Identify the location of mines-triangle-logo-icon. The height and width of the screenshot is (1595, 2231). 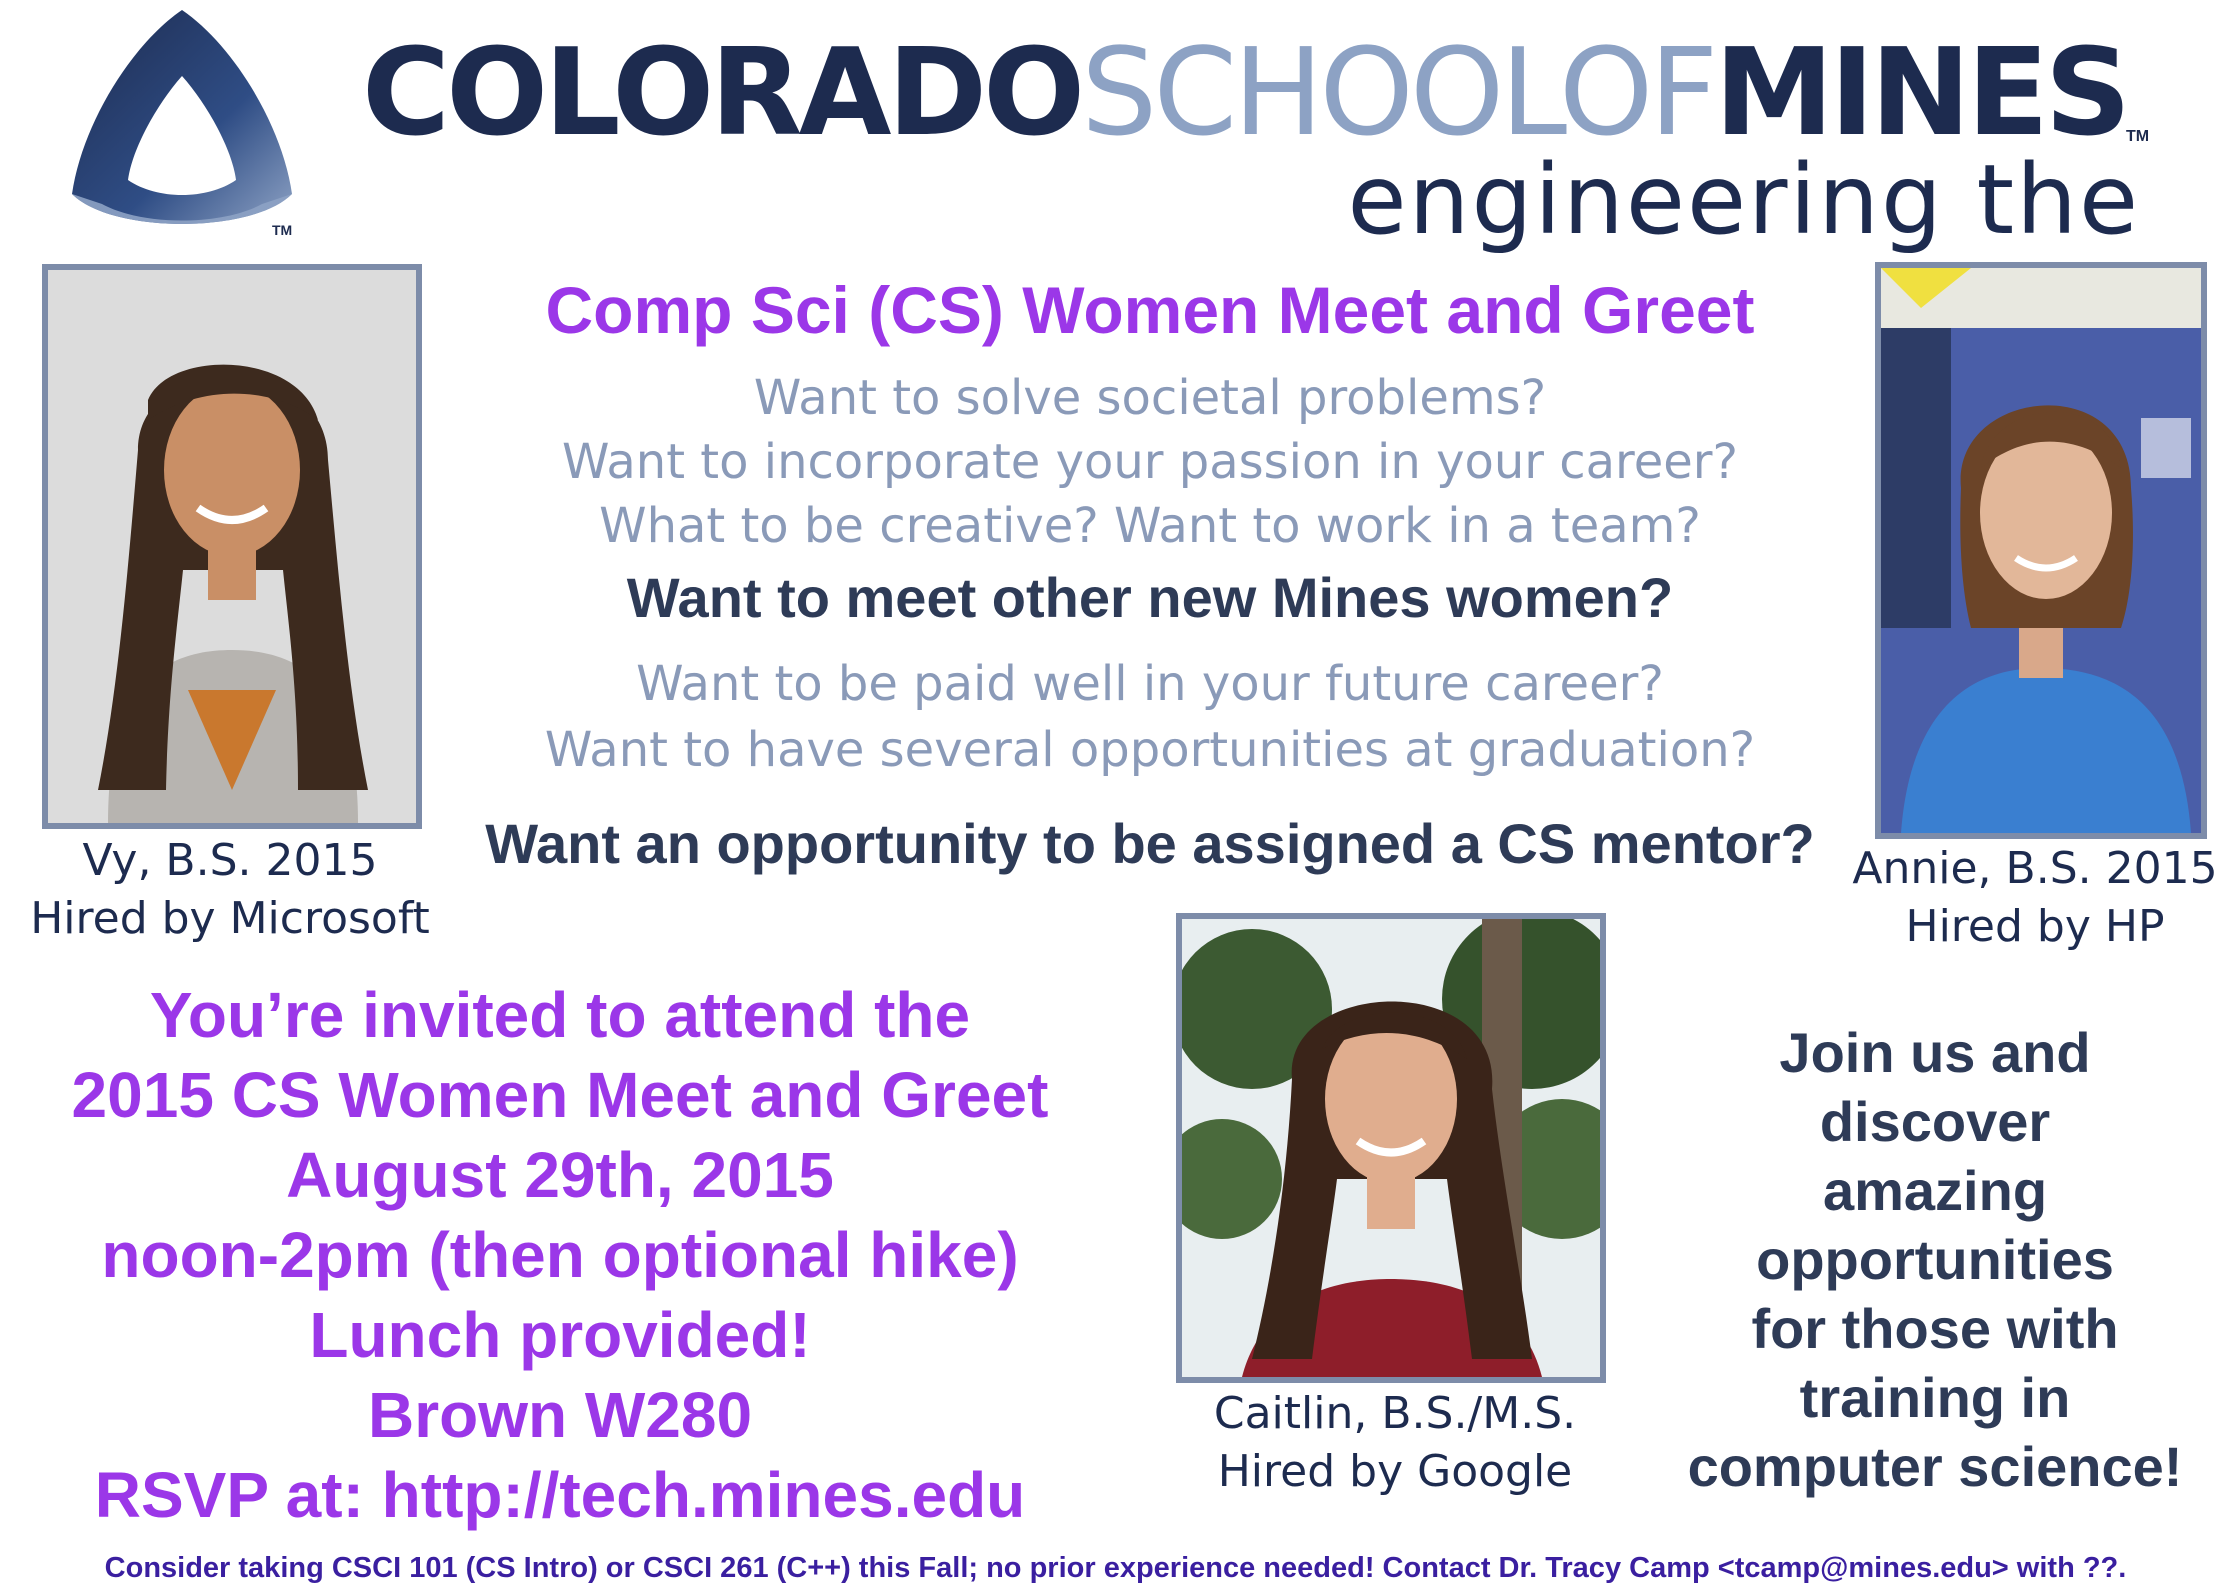
(182, 124).